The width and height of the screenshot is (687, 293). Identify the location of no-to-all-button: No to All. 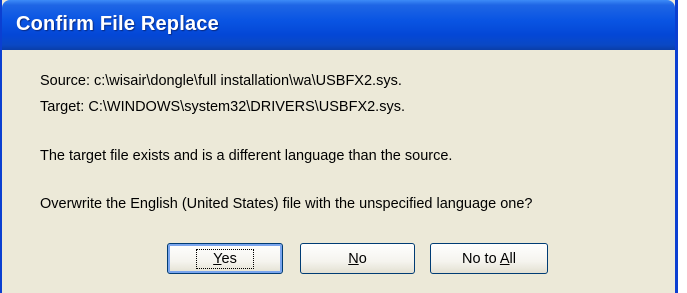
(489, 258).